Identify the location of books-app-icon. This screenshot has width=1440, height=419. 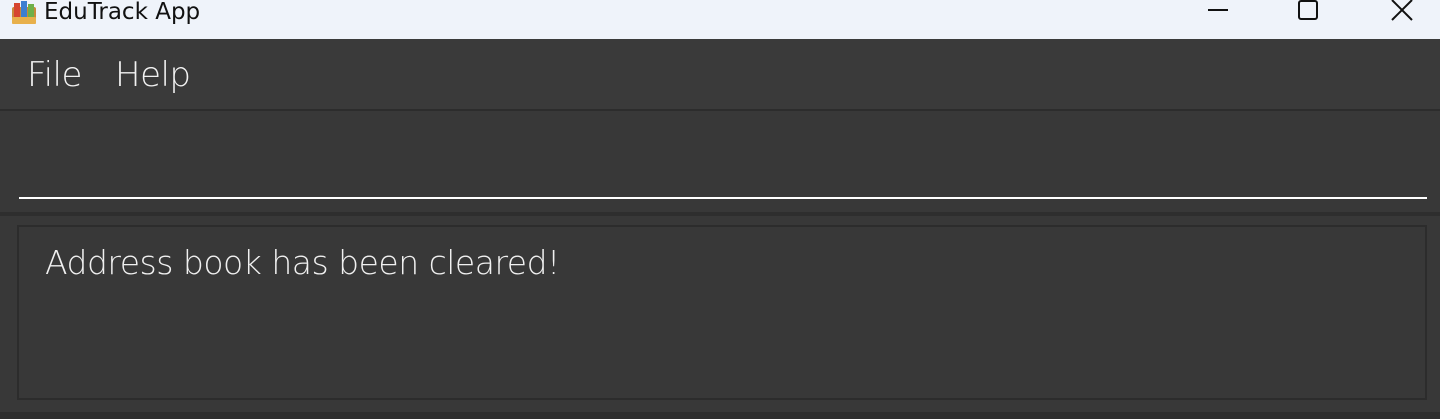
(24, 13).